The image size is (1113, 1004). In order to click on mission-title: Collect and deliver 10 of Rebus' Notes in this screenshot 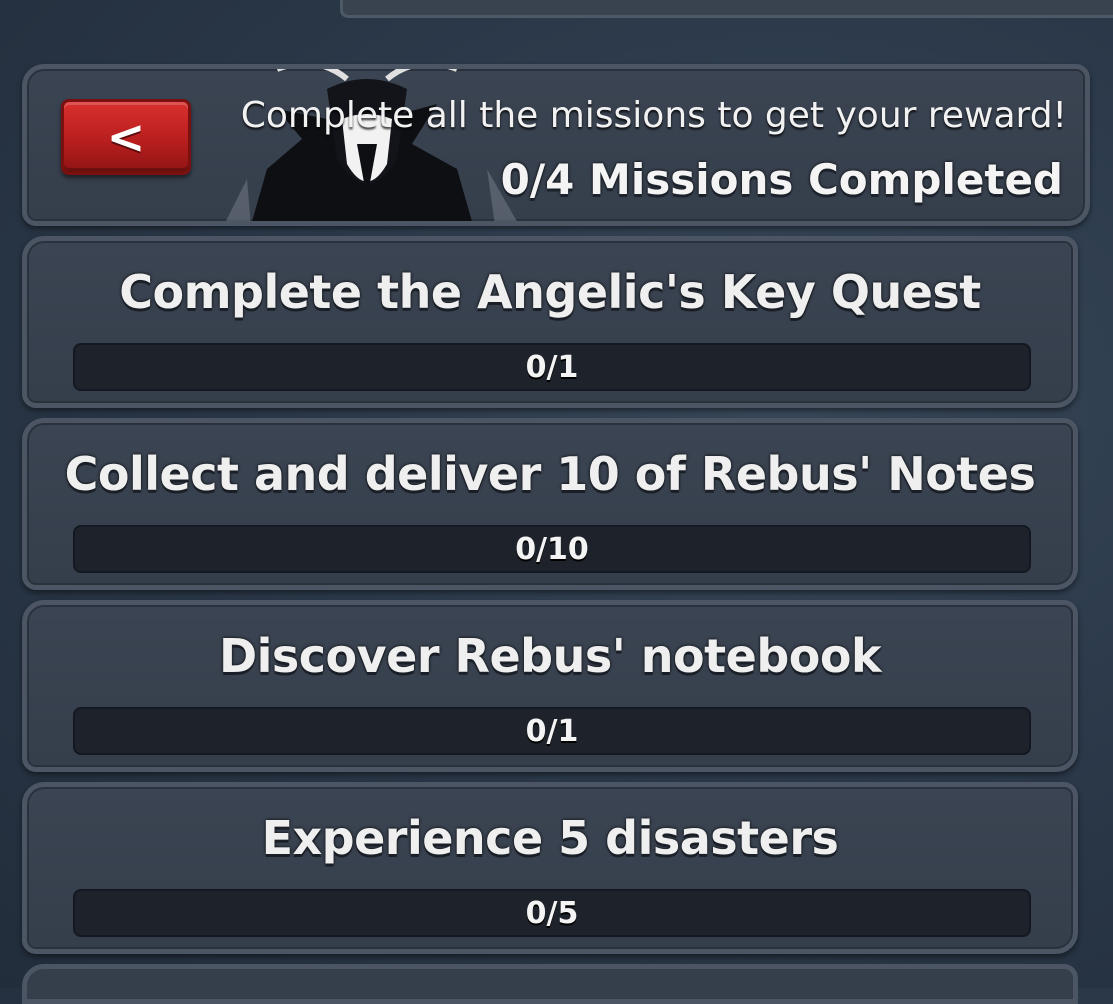, I will do `click(550, 474)`.